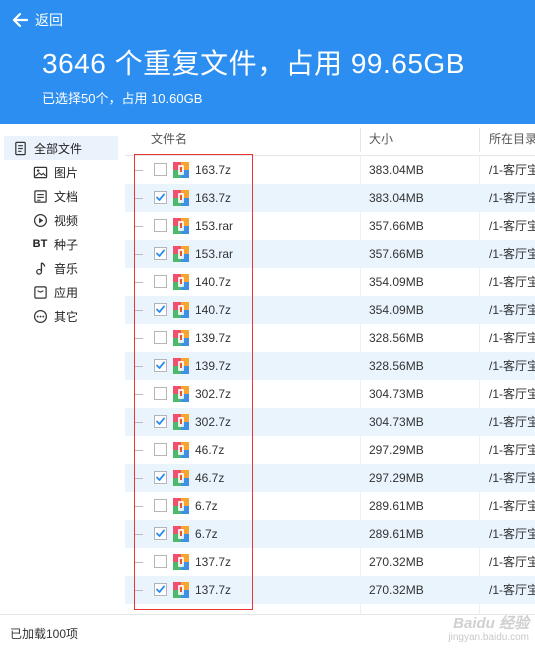 This screenshot has width=535, height=651. What do you see at coordinates (267, 632) in the screenshot?
I see `status-bar: 已加载100项 Baidu 经验 jingyan.baidu.com` at bounding box center [267, 632].